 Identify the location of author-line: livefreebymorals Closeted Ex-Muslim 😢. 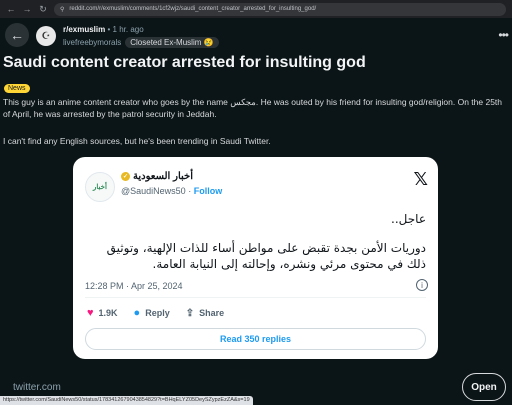
(141, 42).